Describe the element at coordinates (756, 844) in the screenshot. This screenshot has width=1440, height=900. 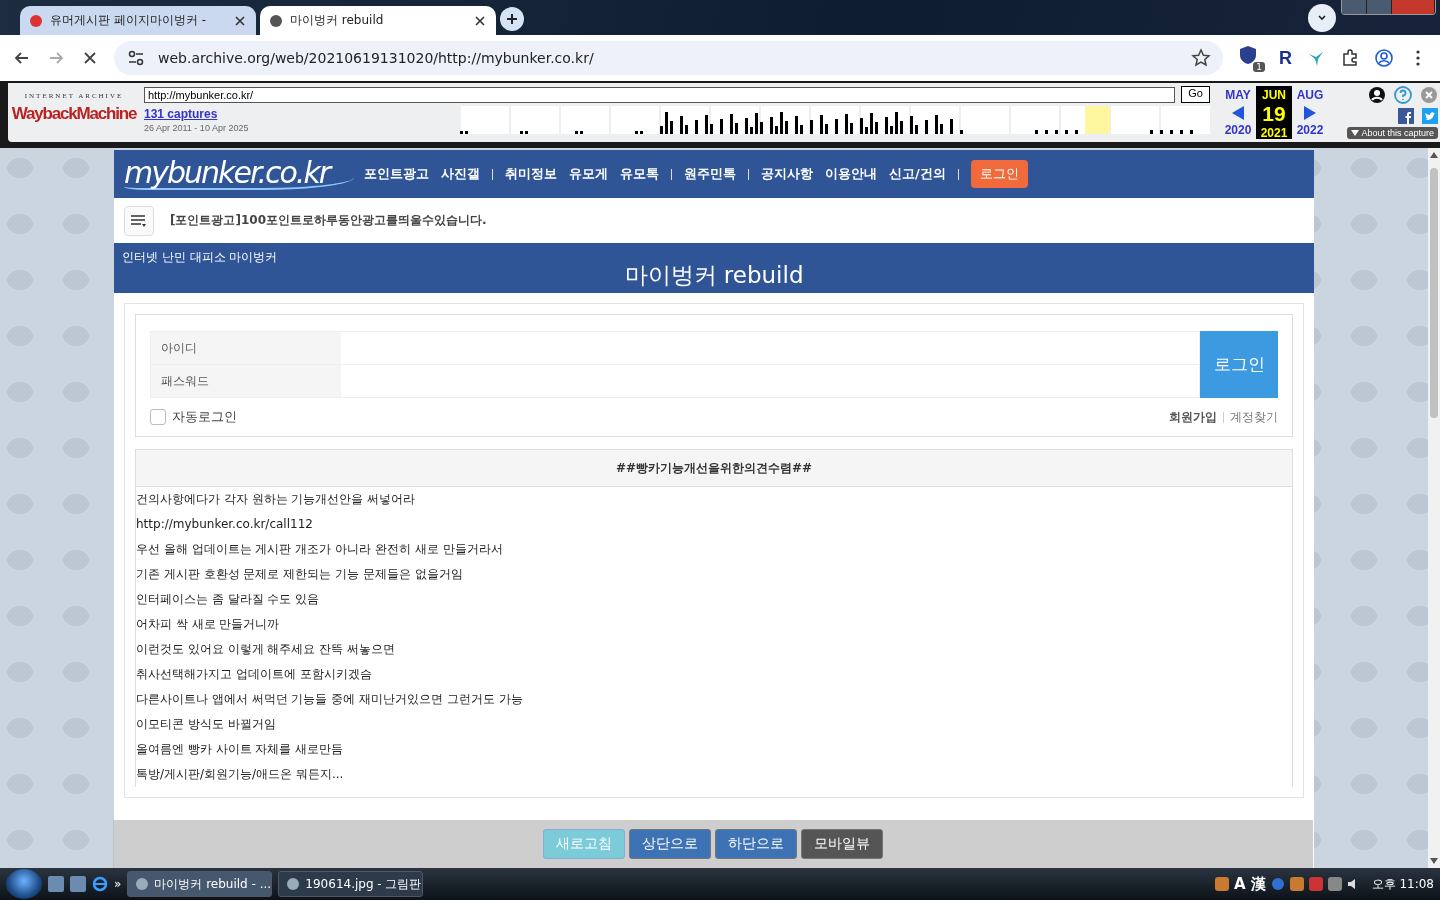
I see `floating-button: 하단으로` at that location.